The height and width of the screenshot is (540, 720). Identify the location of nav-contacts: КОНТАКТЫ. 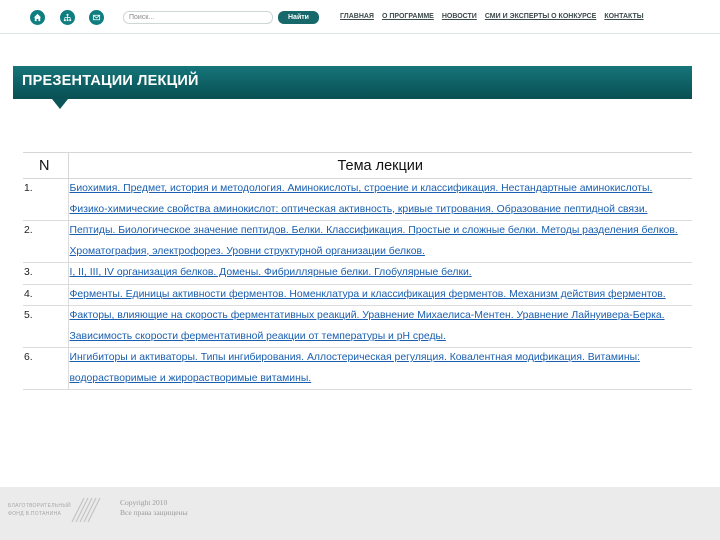
(623, 16).